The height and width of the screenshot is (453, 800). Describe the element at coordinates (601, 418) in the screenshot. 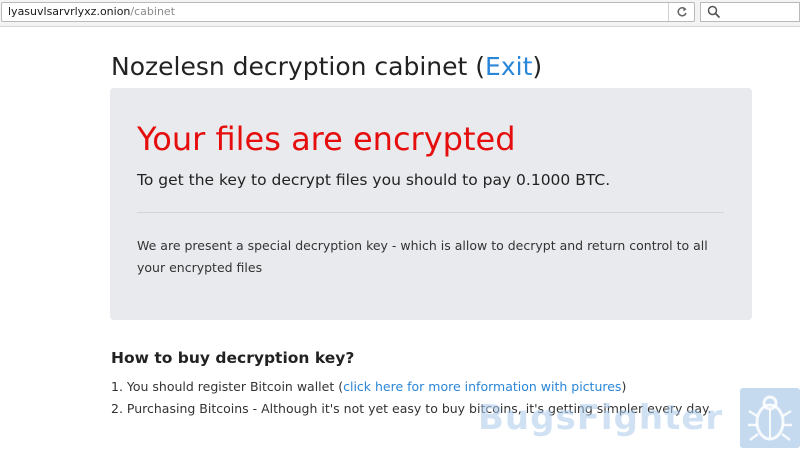

I see `watermark-text: BugsFighter` at that location.